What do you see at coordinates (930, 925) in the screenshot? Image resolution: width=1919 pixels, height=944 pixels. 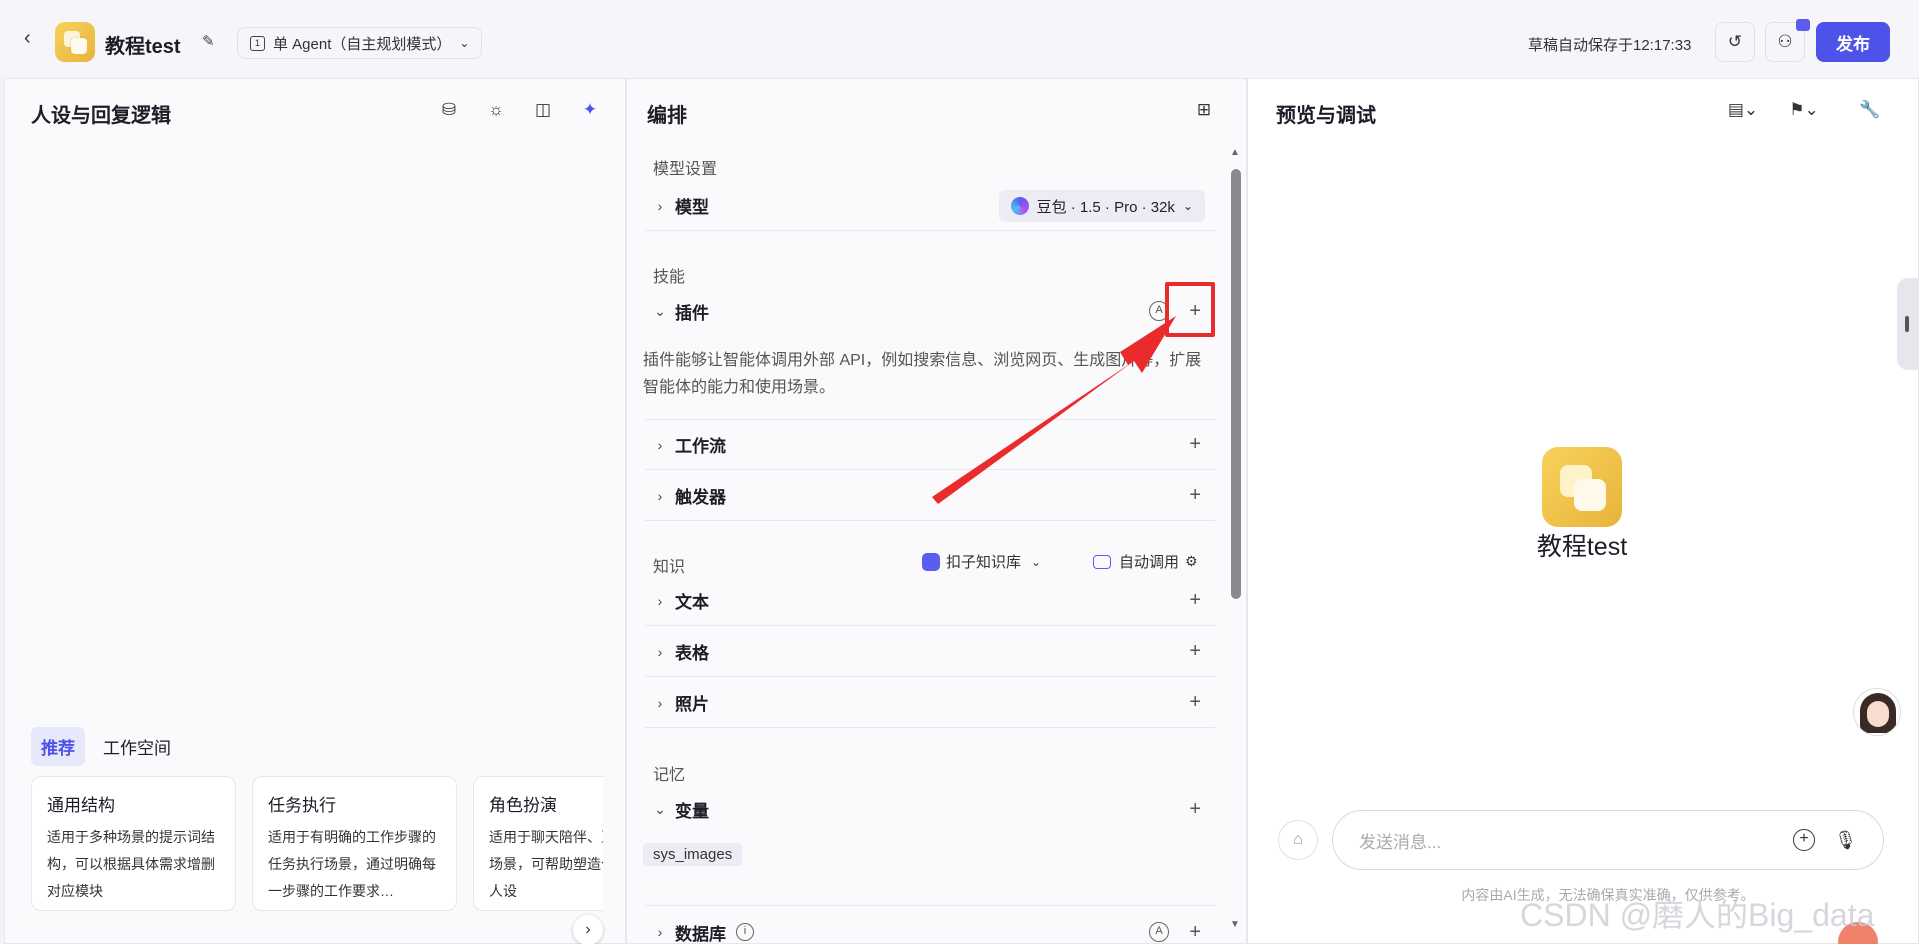 I see `database-row: › 数据库 i A +` at bounding box center [930, 925].